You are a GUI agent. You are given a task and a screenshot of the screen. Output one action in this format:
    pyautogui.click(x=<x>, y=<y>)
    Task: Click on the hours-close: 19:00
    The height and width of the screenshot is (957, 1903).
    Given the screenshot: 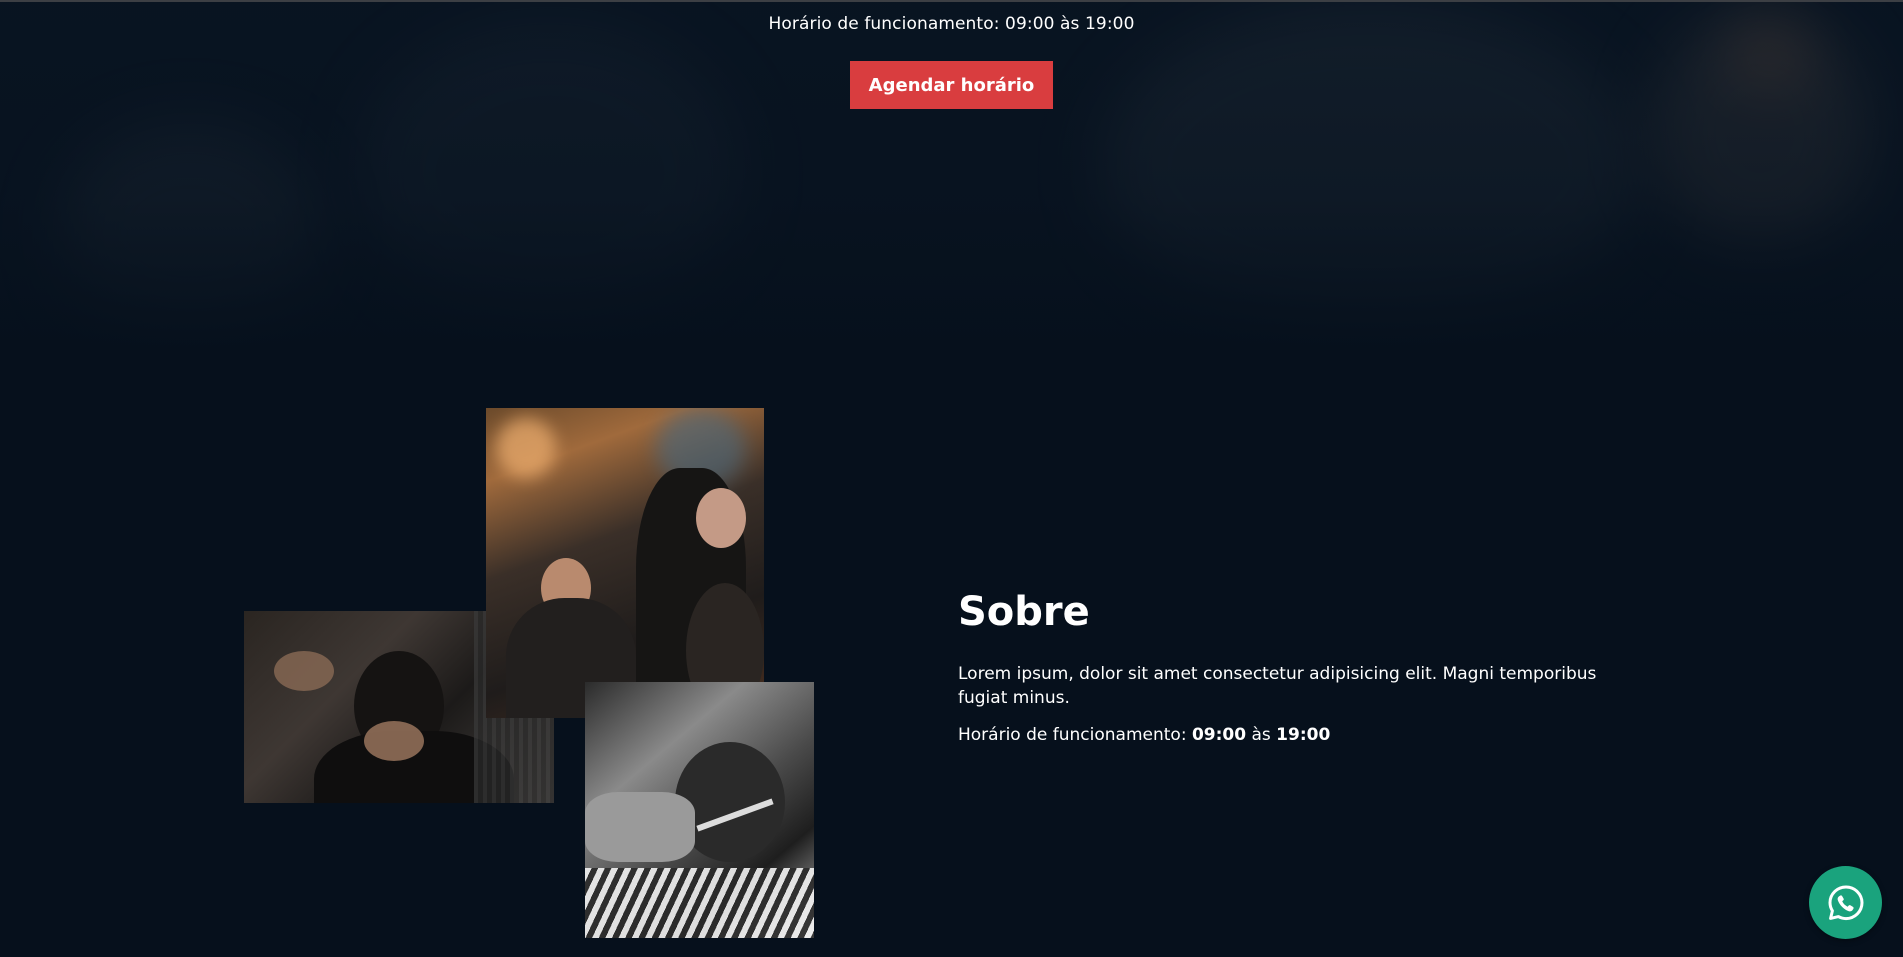 What is the action you would take?
    pyautogui.click(x=1303, y=735)
    